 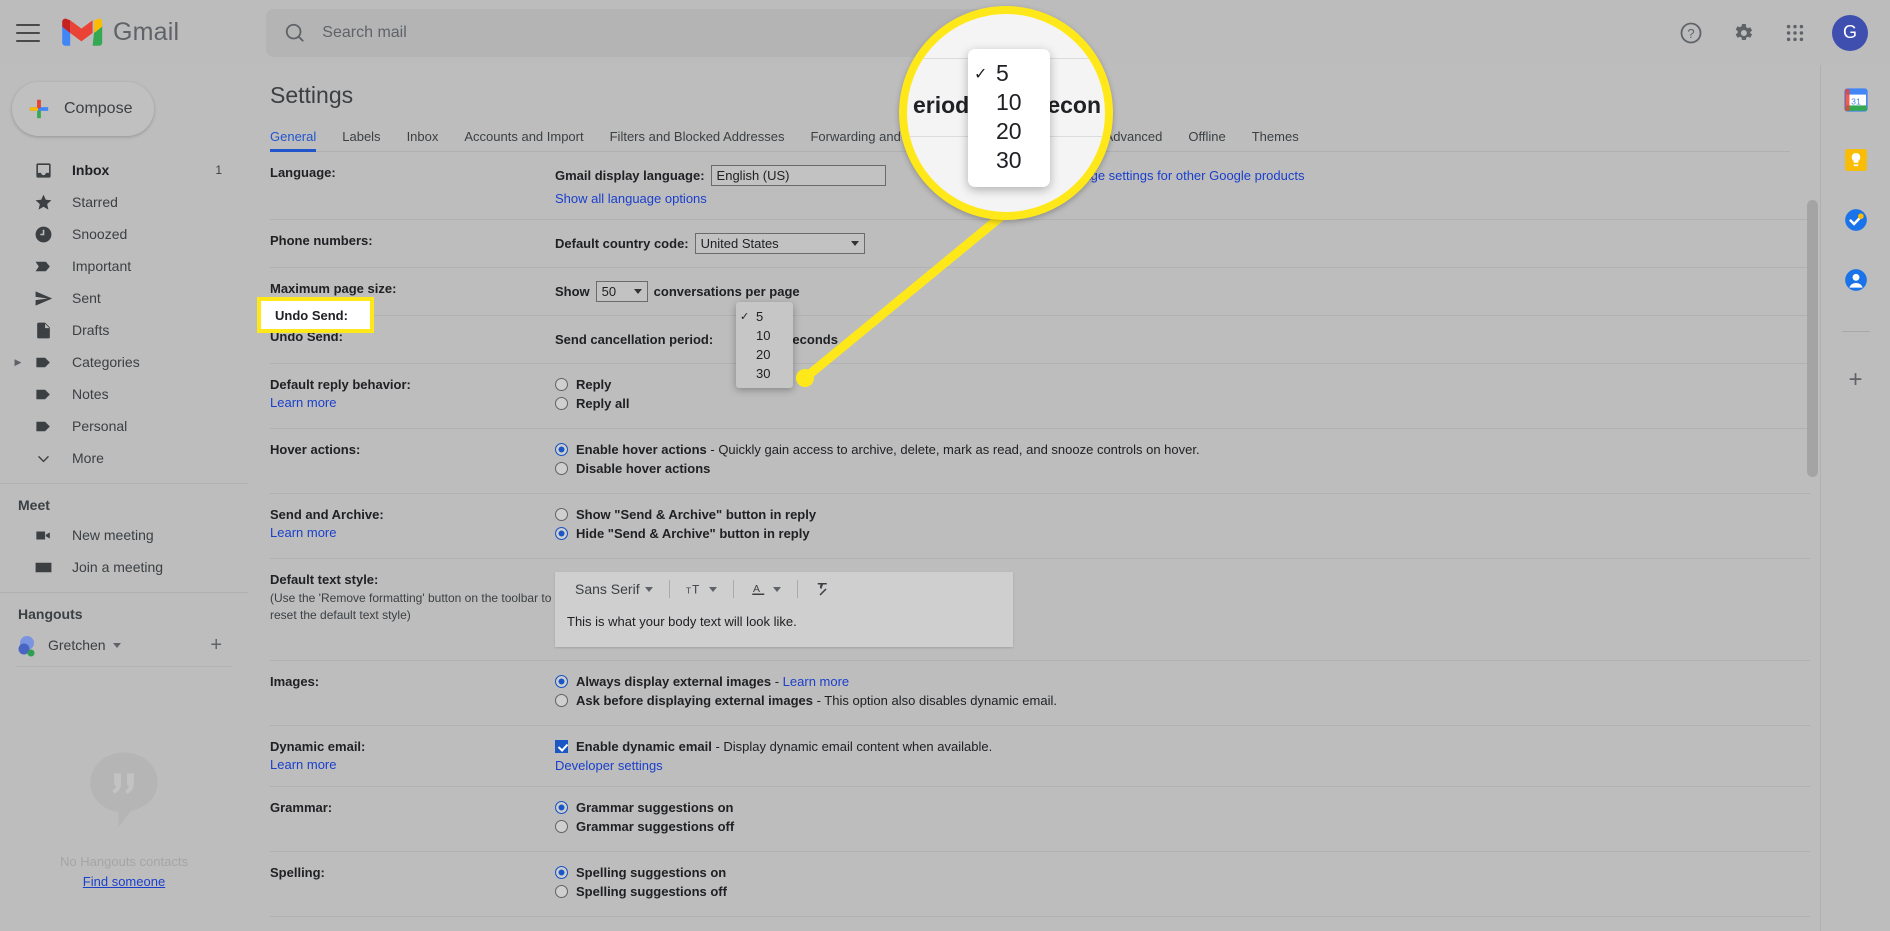 I want to click on dropdown-option-20: 20, so click(x=764, y=354).